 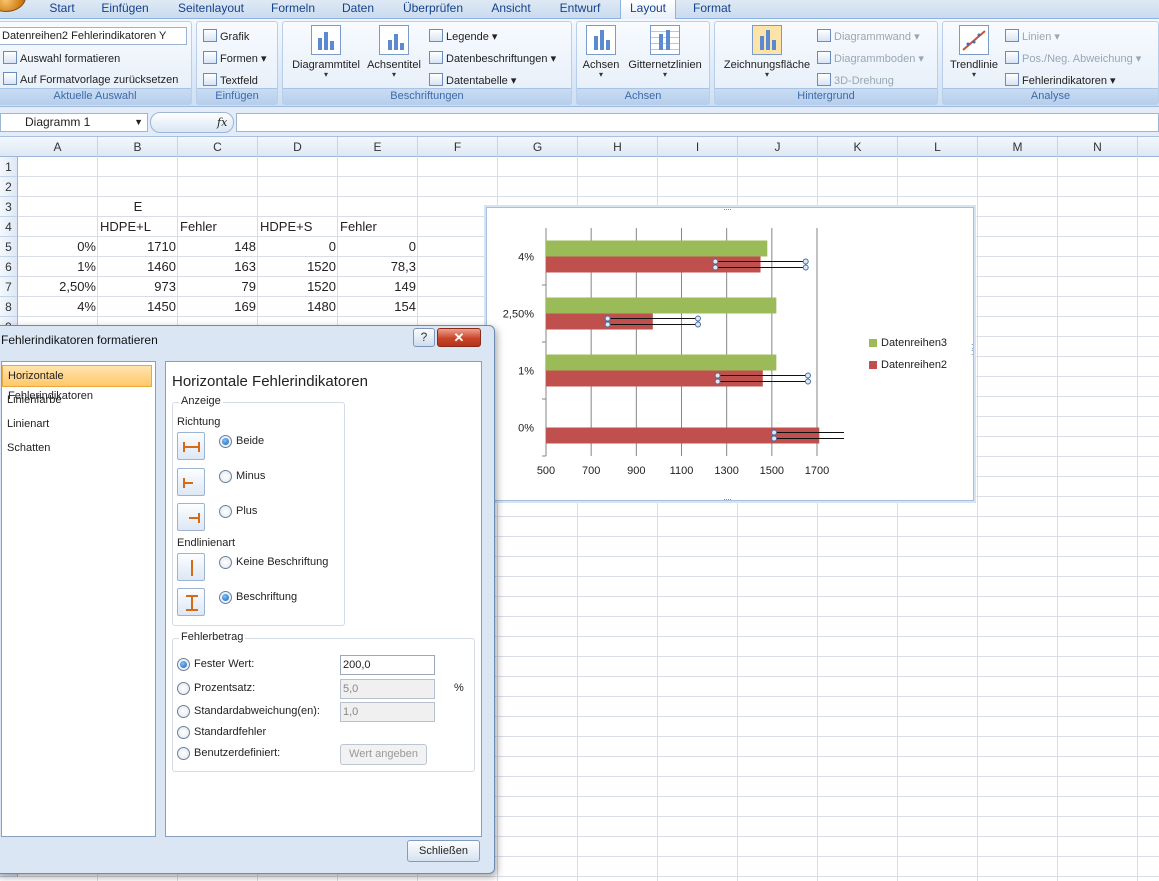 What do you see at coordinates (58, 307) in the screenshot?
I see `cell-a8: 4%` at bounding box center [58, 307].